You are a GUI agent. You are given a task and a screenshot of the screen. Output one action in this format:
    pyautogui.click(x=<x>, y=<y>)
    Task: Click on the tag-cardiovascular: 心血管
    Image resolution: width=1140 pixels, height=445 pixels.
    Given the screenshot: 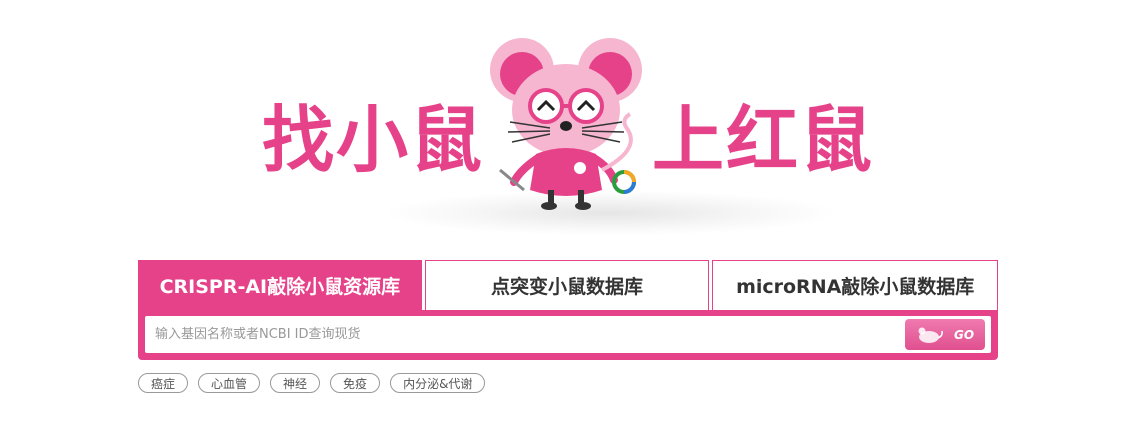 What is the action you would take?
    pyautogui.click(x=229, y=383)
    